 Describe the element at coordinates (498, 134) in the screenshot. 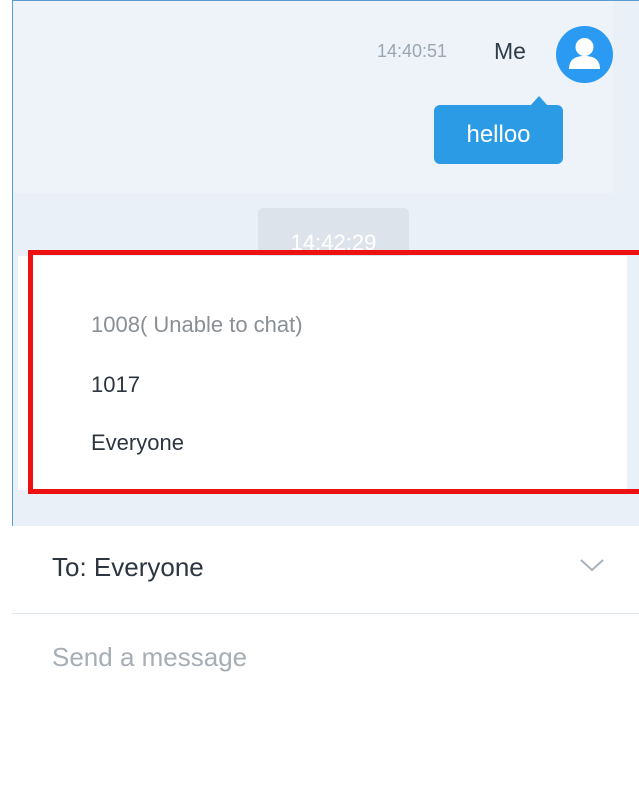

I see `message-text: helloo` at that location.